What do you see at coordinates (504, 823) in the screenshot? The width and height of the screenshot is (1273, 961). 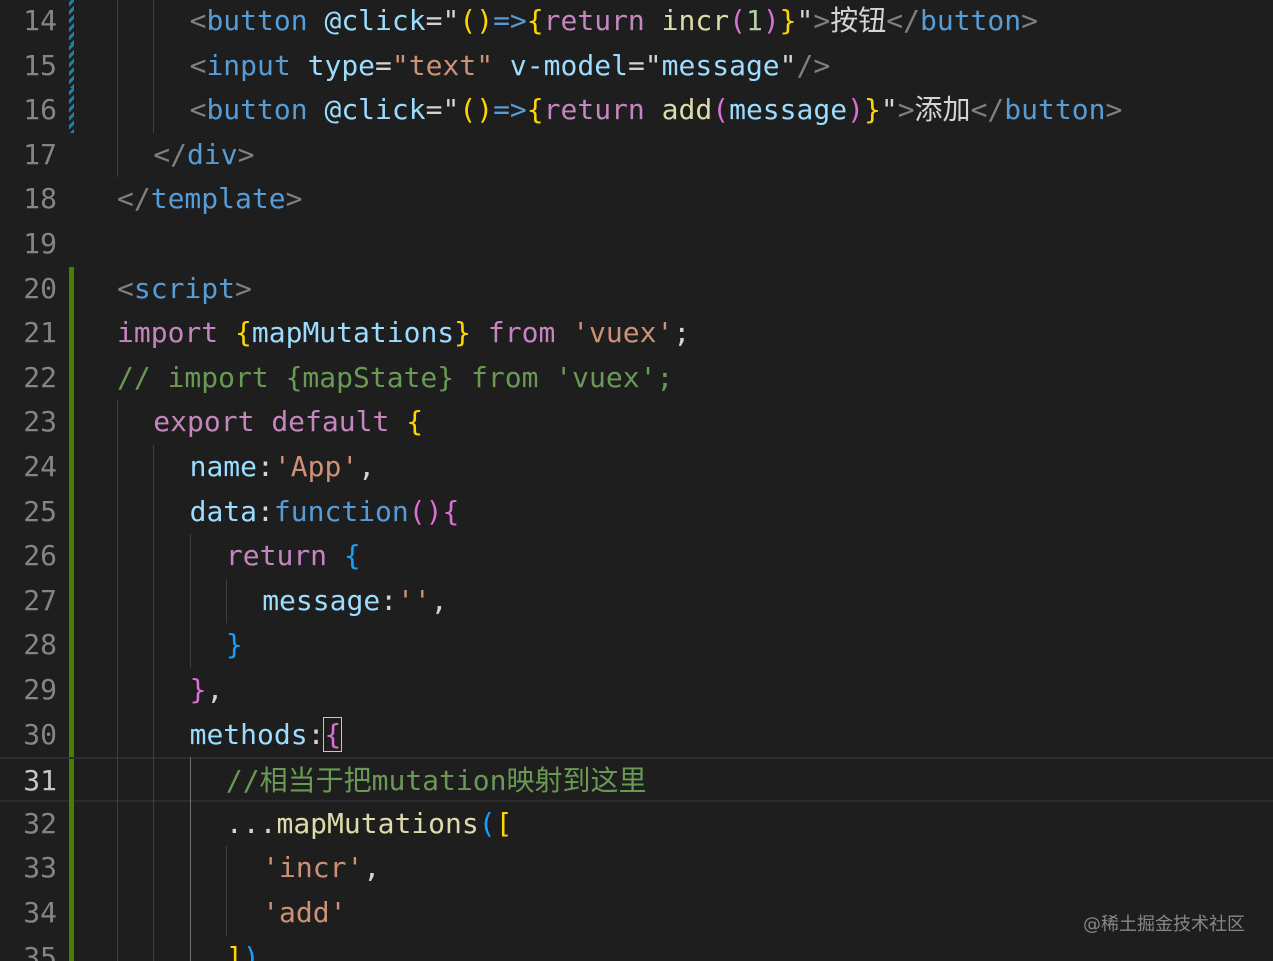 I see `code-token: [` at bounding box center [504, 823].